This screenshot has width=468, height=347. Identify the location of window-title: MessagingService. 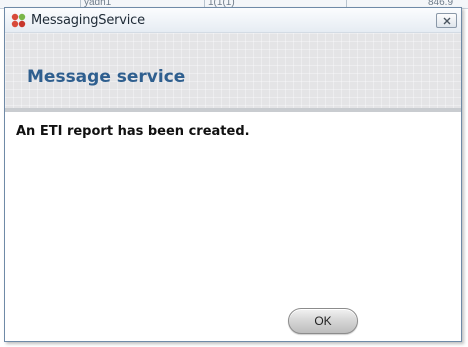
(88, 20).